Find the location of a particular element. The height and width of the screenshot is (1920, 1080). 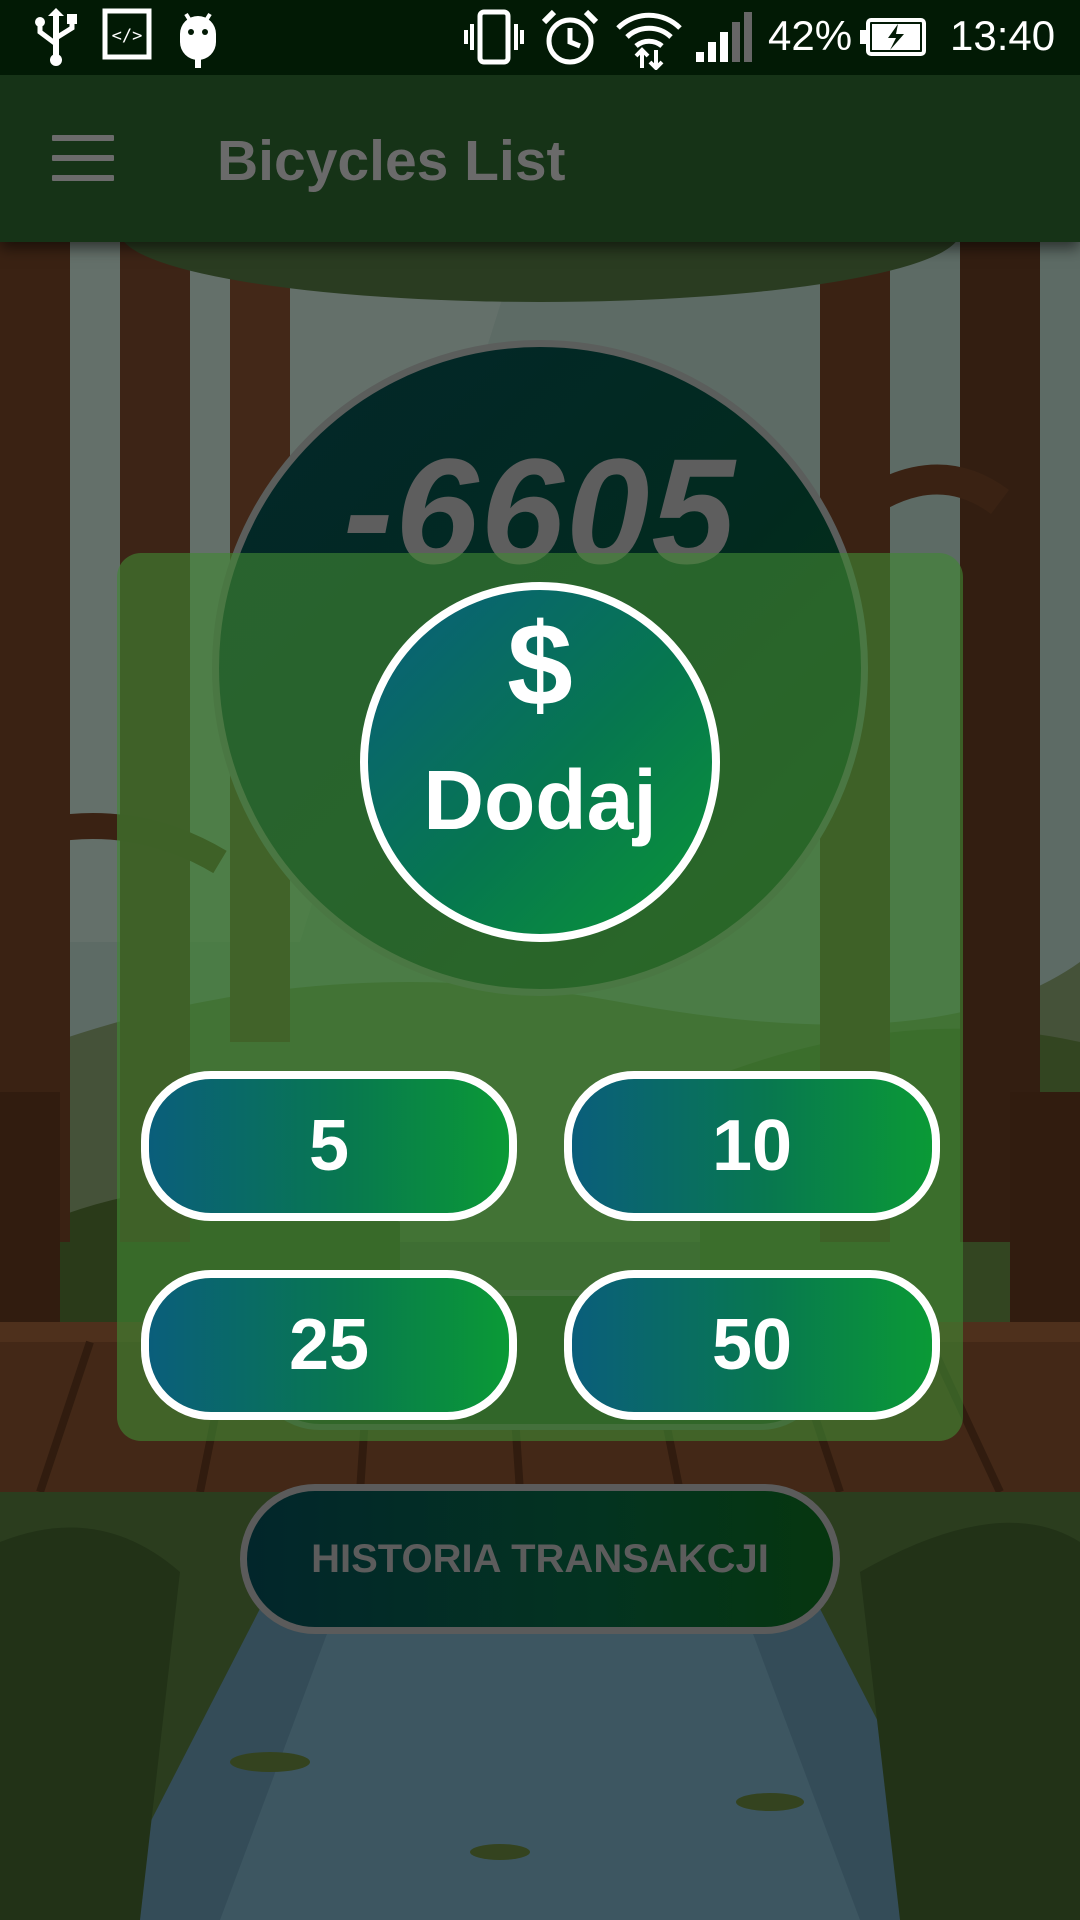

add-funds-button: $ Dodaj is located at coordinates (540, 762).